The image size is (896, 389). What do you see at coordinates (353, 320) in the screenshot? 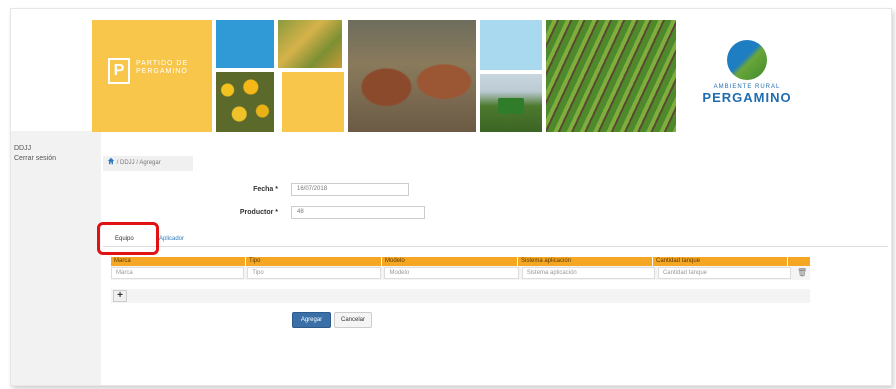
I see `cancelar-button: Cancelar` at bounding box center [353, 320].